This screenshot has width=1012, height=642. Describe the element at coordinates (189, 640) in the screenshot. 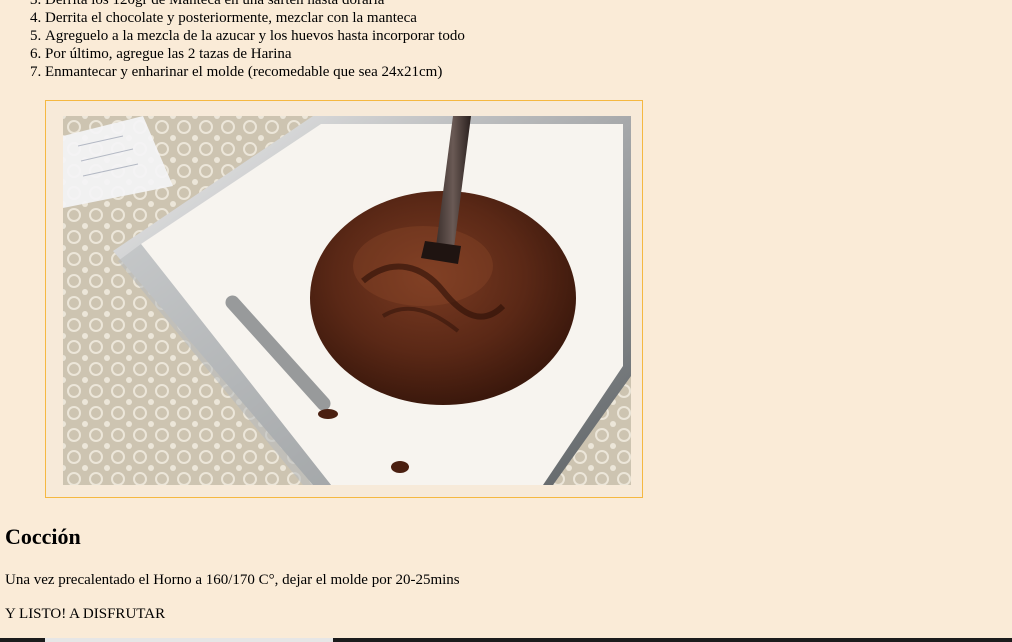

I see `scrollbar-thumb` at that location.